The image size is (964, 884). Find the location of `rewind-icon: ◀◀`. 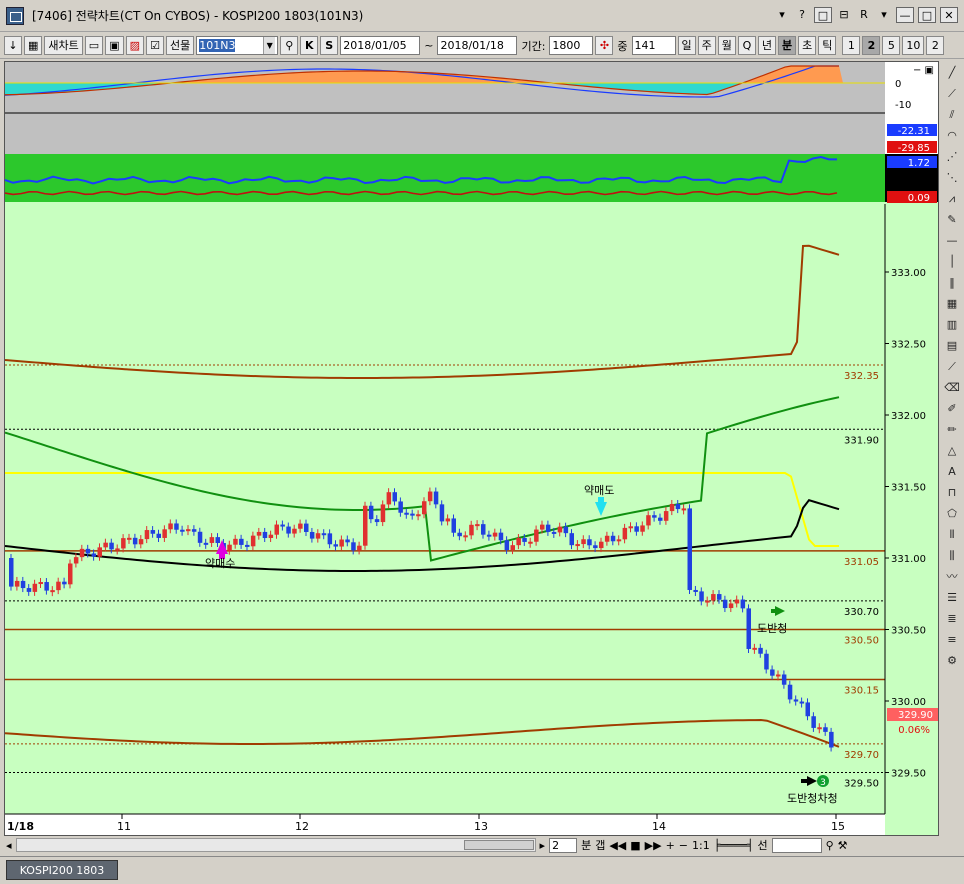

rewind-icon: ◀◀ is located at coordinates (617, 845).